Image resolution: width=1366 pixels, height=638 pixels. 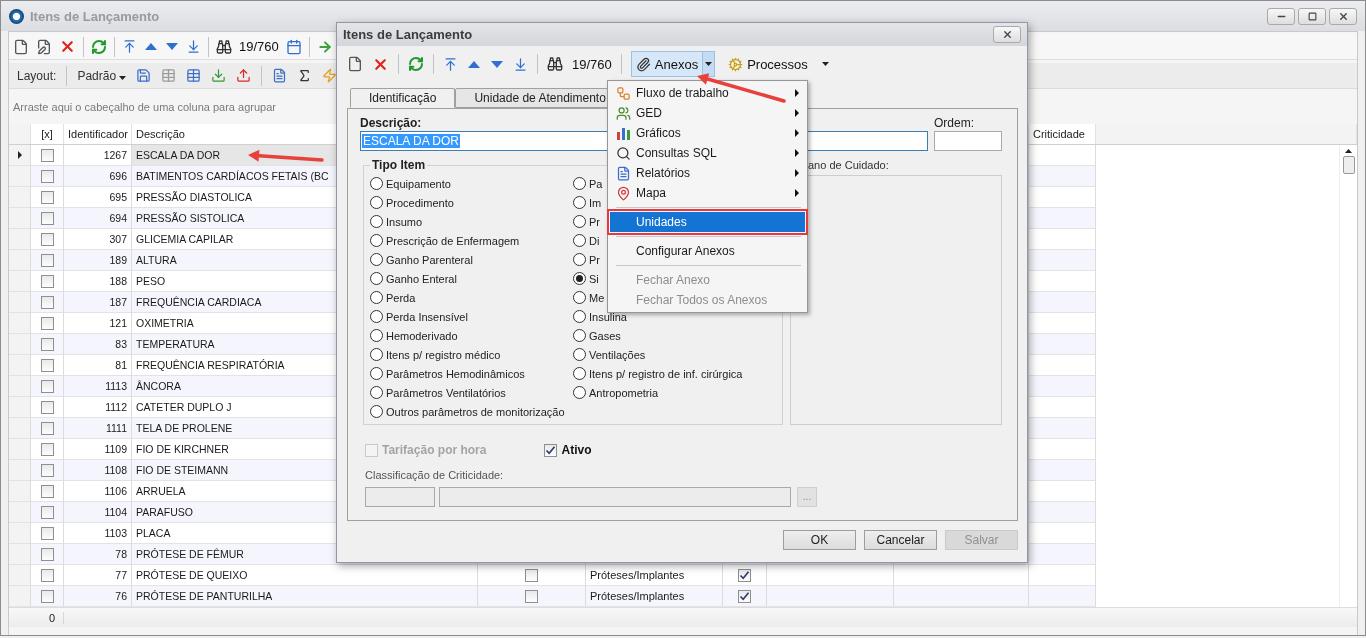 I want to click on field-label: ano de Cuidado:, so click(x=848, y=166).